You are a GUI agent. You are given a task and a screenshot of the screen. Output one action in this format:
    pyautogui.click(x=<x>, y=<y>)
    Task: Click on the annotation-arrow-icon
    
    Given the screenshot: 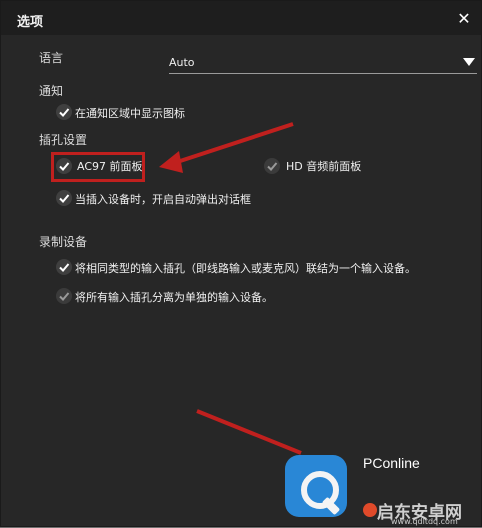 What is the action you would take?
    pyautogui.click(x=226, y=147)
    